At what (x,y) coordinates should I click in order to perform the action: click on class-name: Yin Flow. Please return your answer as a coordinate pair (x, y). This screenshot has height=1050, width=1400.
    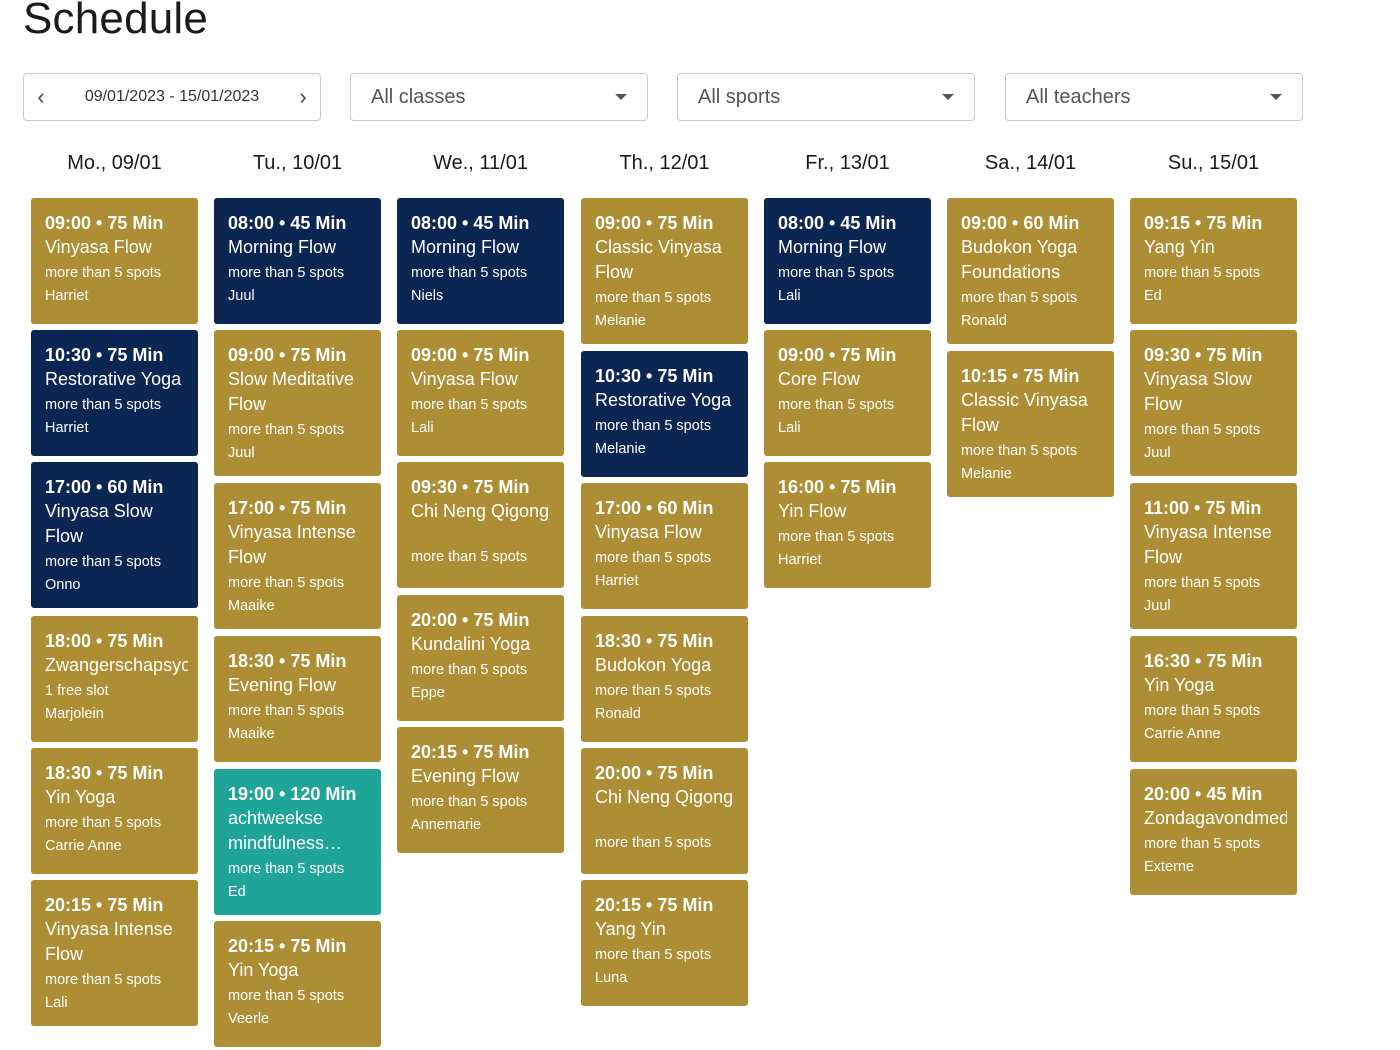
    Looking at the image, I should click on (812, 511).